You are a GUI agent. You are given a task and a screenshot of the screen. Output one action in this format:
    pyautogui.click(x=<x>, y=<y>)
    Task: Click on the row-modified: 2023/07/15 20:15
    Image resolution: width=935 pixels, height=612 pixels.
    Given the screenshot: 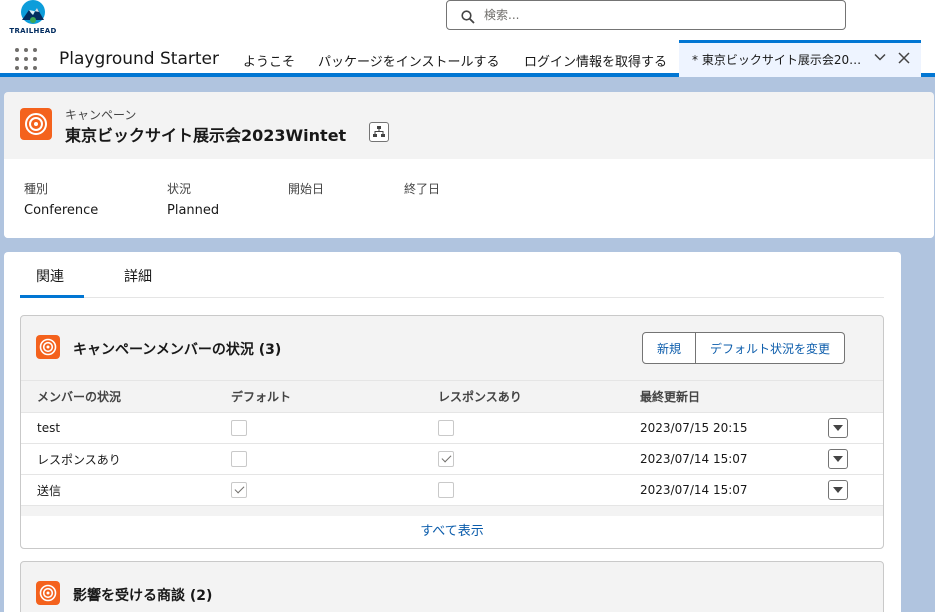 What is the action you would take?
    pyautogui.click(x=728, y=428)
    